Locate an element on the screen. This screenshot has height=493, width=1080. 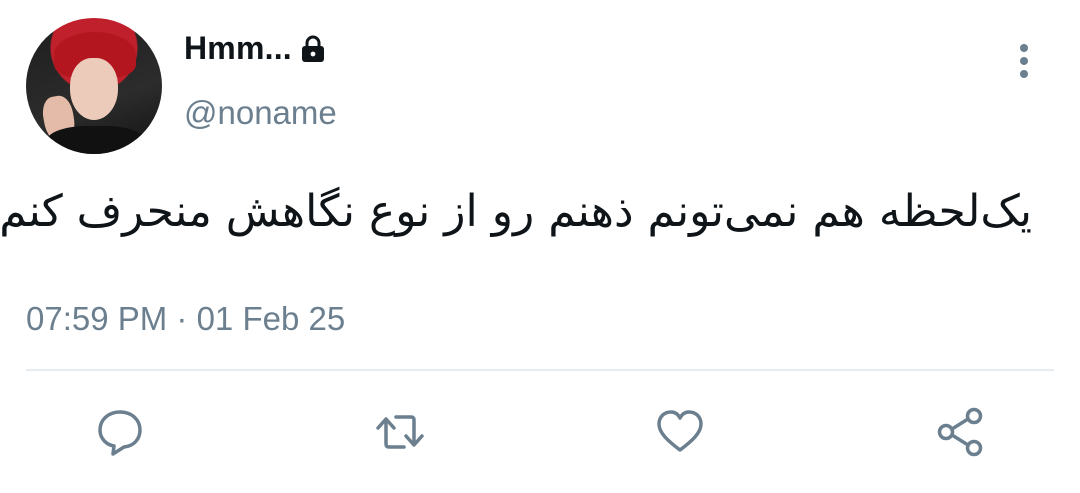
avatar is located at coordinates (94, 86).